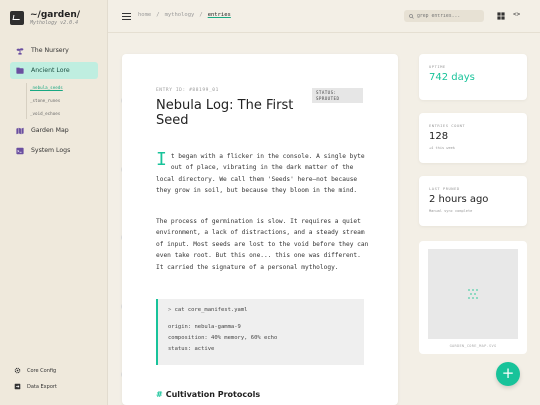 This screenshot has height=405, width=540. I want to click on sidebar-item-nursery: The Nursery, so click(54, 50).